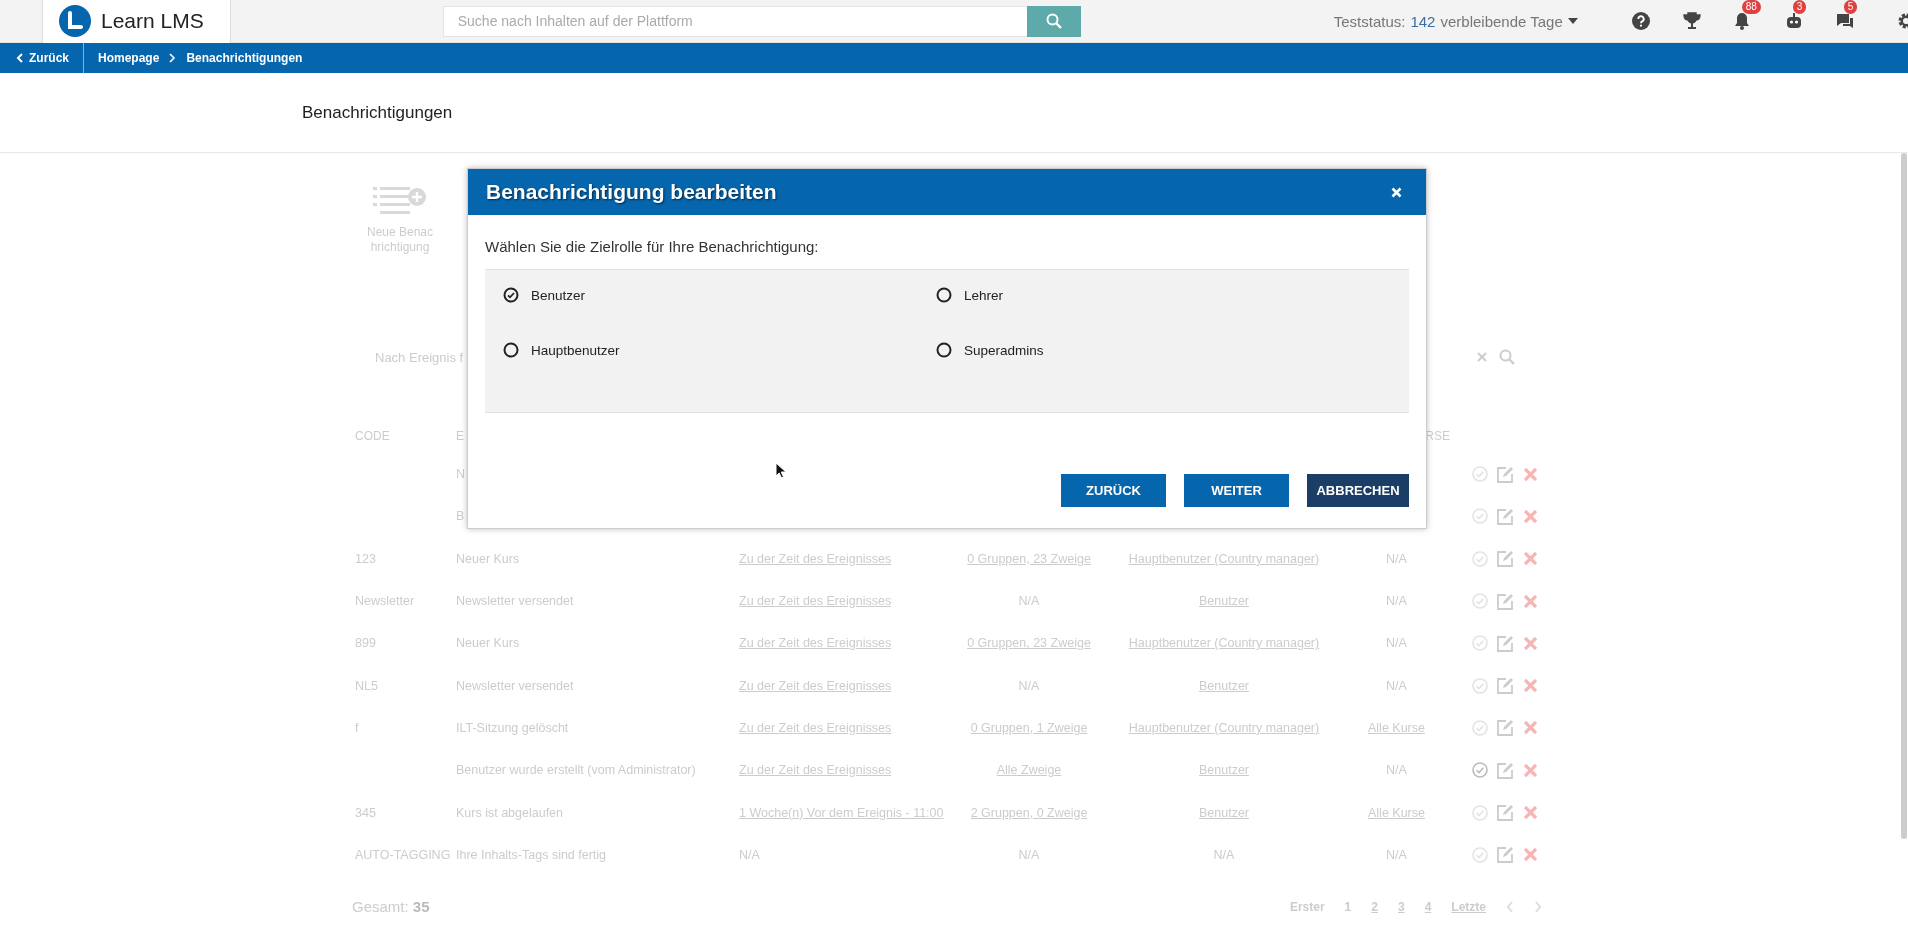  I want to click on radio-option: Superadmins, so click(1172, 350).